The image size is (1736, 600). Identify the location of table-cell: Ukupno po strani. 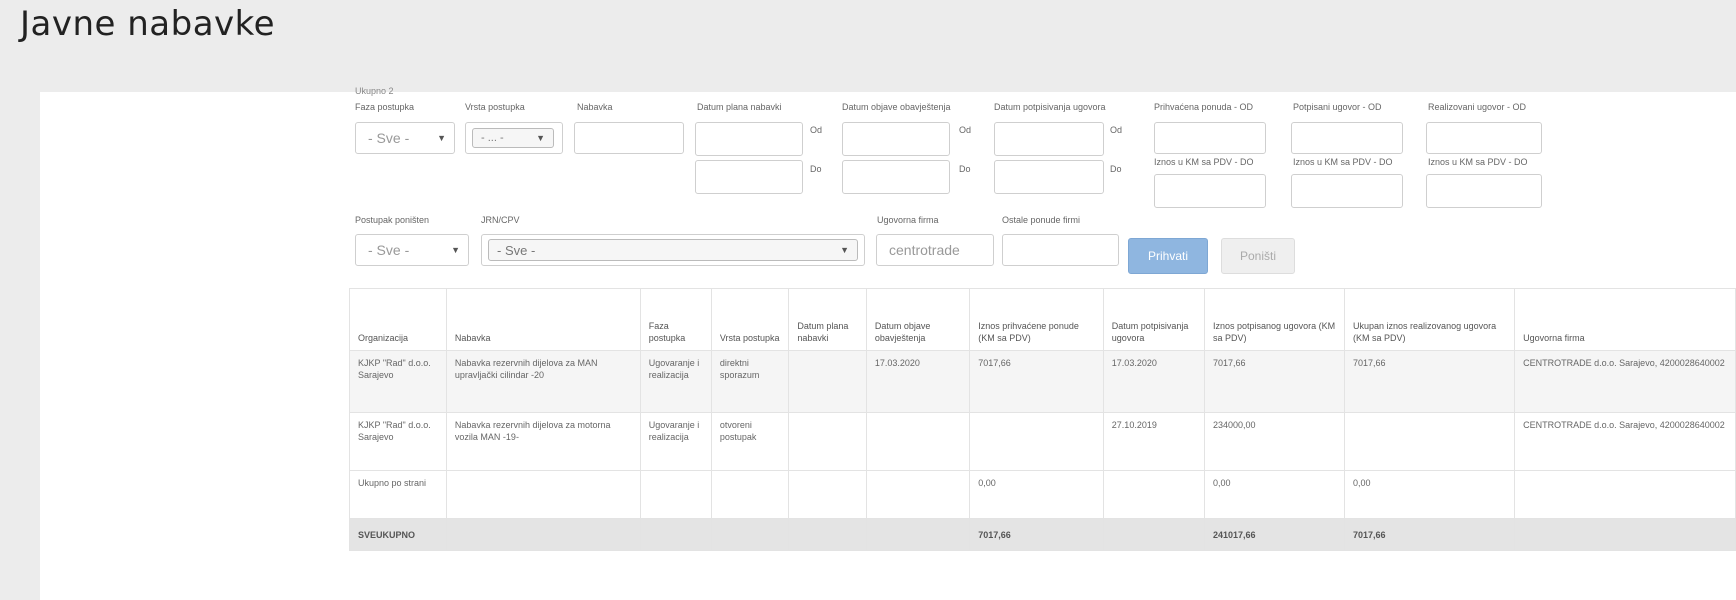
(398, 494).